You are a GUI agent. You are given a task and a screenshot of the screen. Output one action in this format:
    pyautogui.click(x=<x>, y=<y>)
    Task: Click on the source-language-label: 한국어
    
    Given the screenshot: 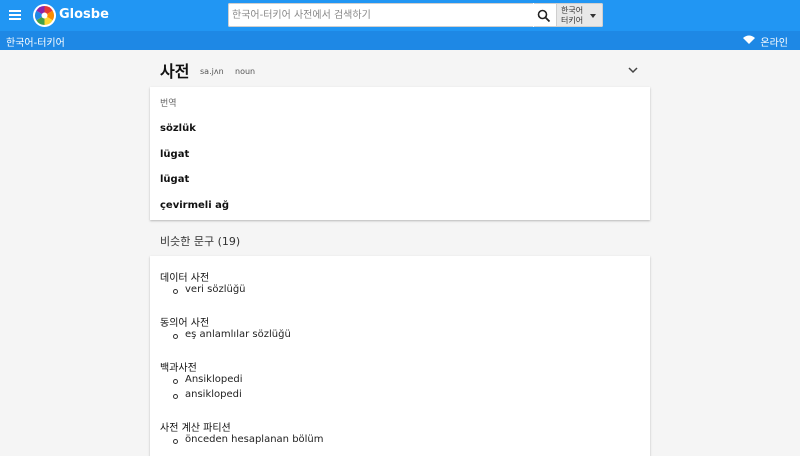 What is the action you would take?
    pyautogui.click(x=572, y=10)
    